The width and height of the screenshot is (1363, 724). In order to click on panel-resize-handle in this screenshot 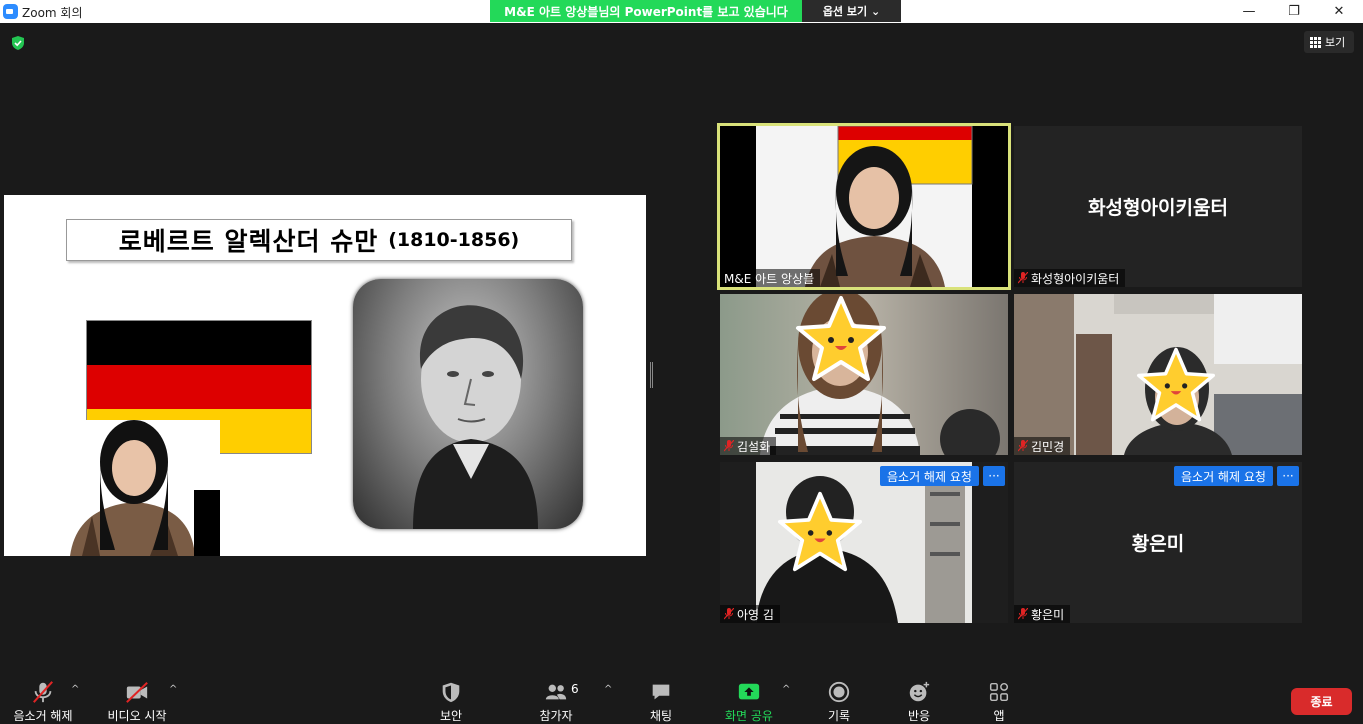, I will do `click(651, 375)`.